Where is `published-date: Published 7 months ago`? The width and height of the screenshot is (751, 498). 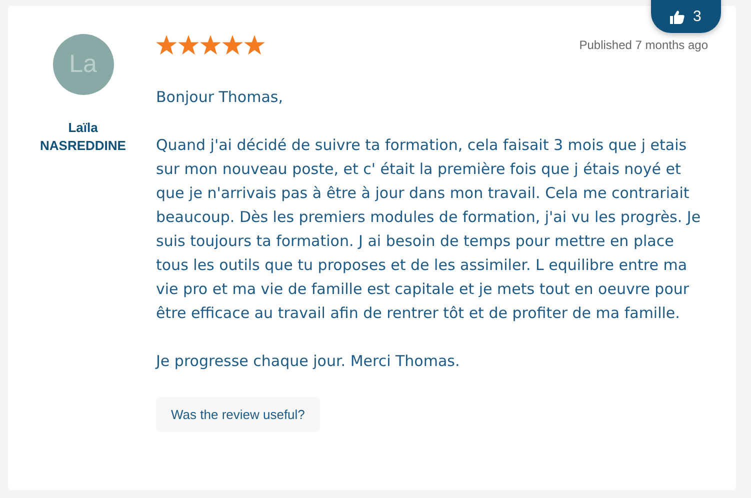
published-date: Published 7 months ago is located at coordinates (643, 45).